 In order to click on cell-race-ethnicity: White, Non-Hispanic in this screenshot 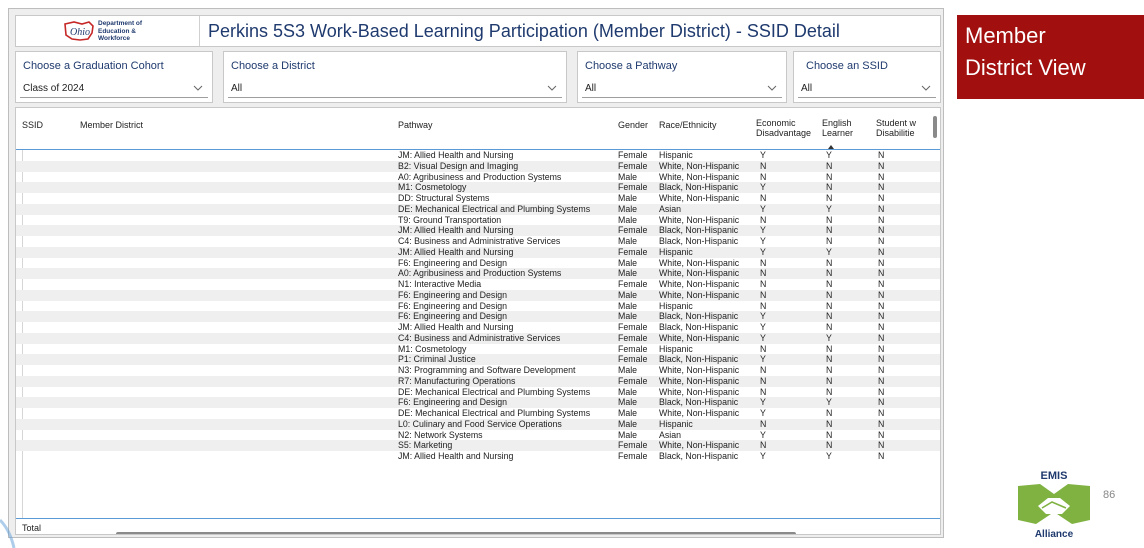, I will do `click(699, 165)`.